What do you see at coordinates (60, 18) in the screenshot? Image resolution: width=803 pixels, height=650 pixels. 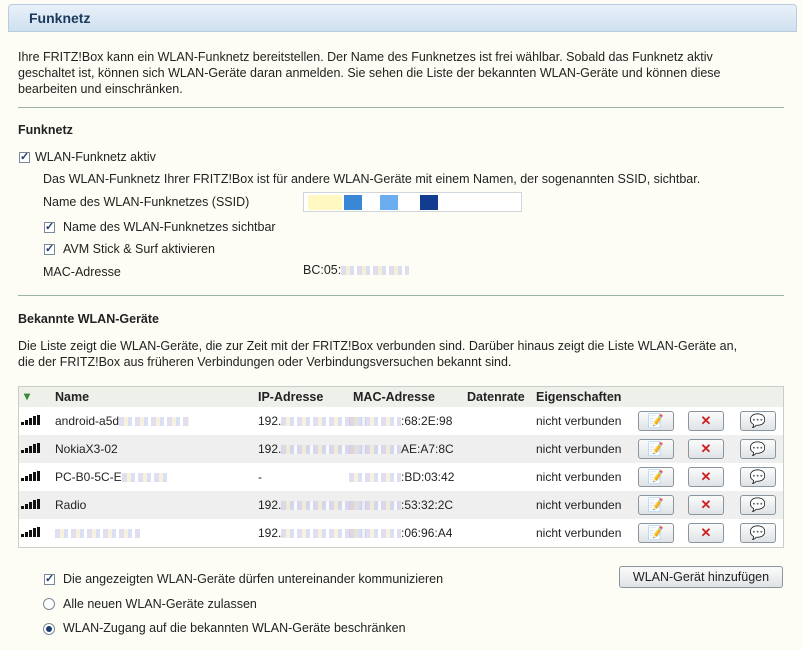 I see `page-title: Funknetz` at bounding box center [60, 18].